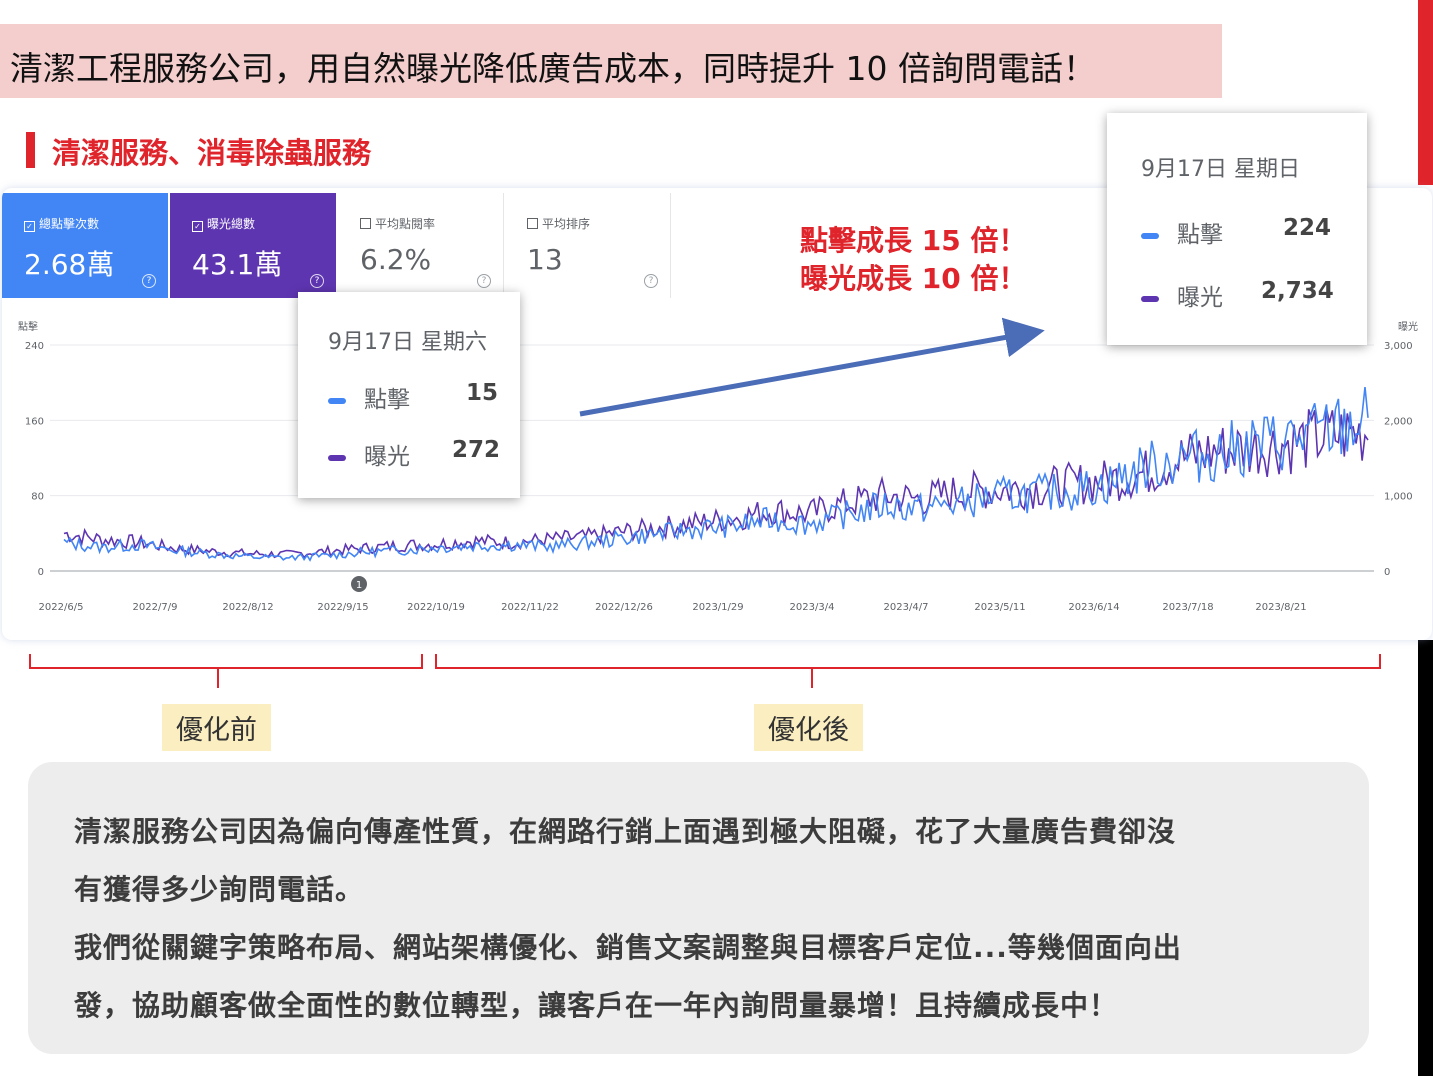 Image resolution: width=1433 pixels, height=1076 pixels. What do you see at coordinates (1297, 291) in the screenshot?
I see `tooltip-impressions-value: 2,734` at bounding box center [1297, 291].